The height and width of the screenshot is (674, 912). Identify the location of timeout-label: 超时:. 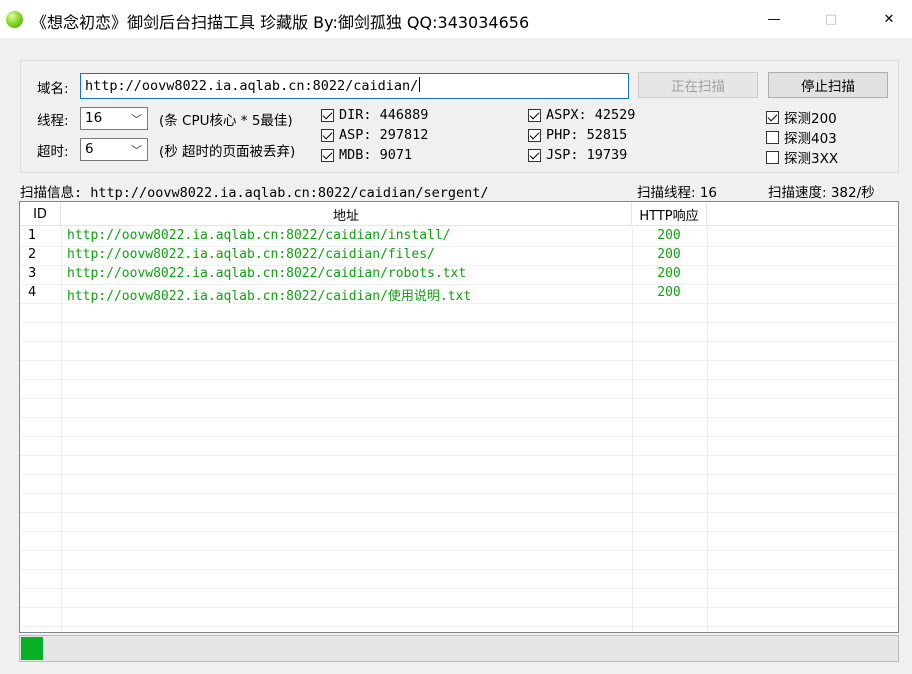
(53, 152).